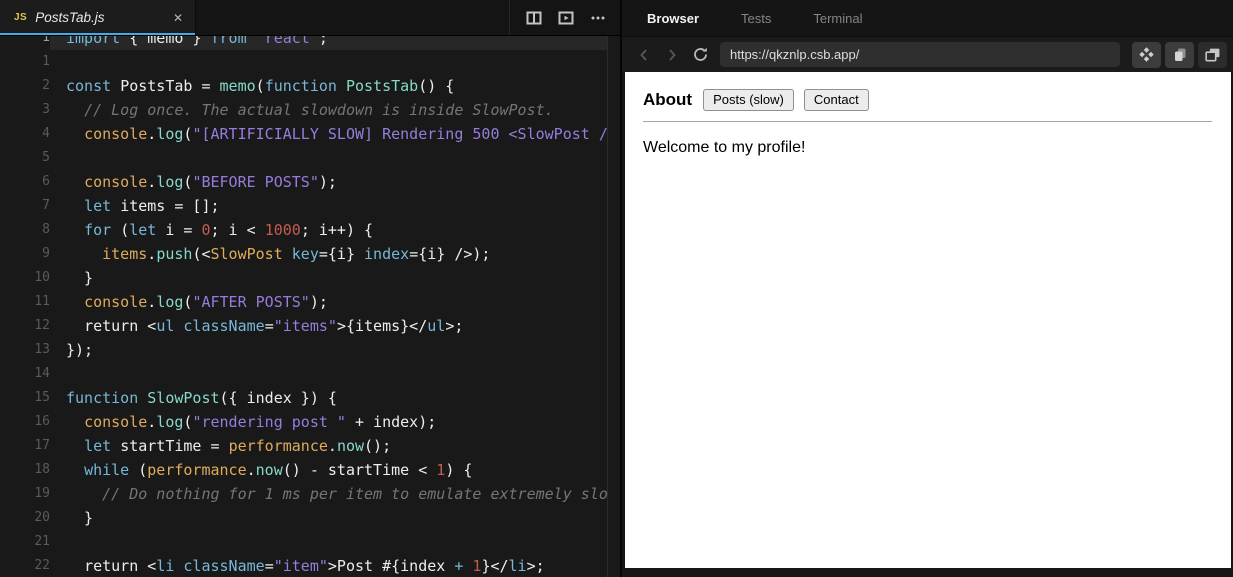 The width and height of the screenshot is (1233, 577). I want to click on code-text: console.log("rendering post " + index);, so click(260, 422).